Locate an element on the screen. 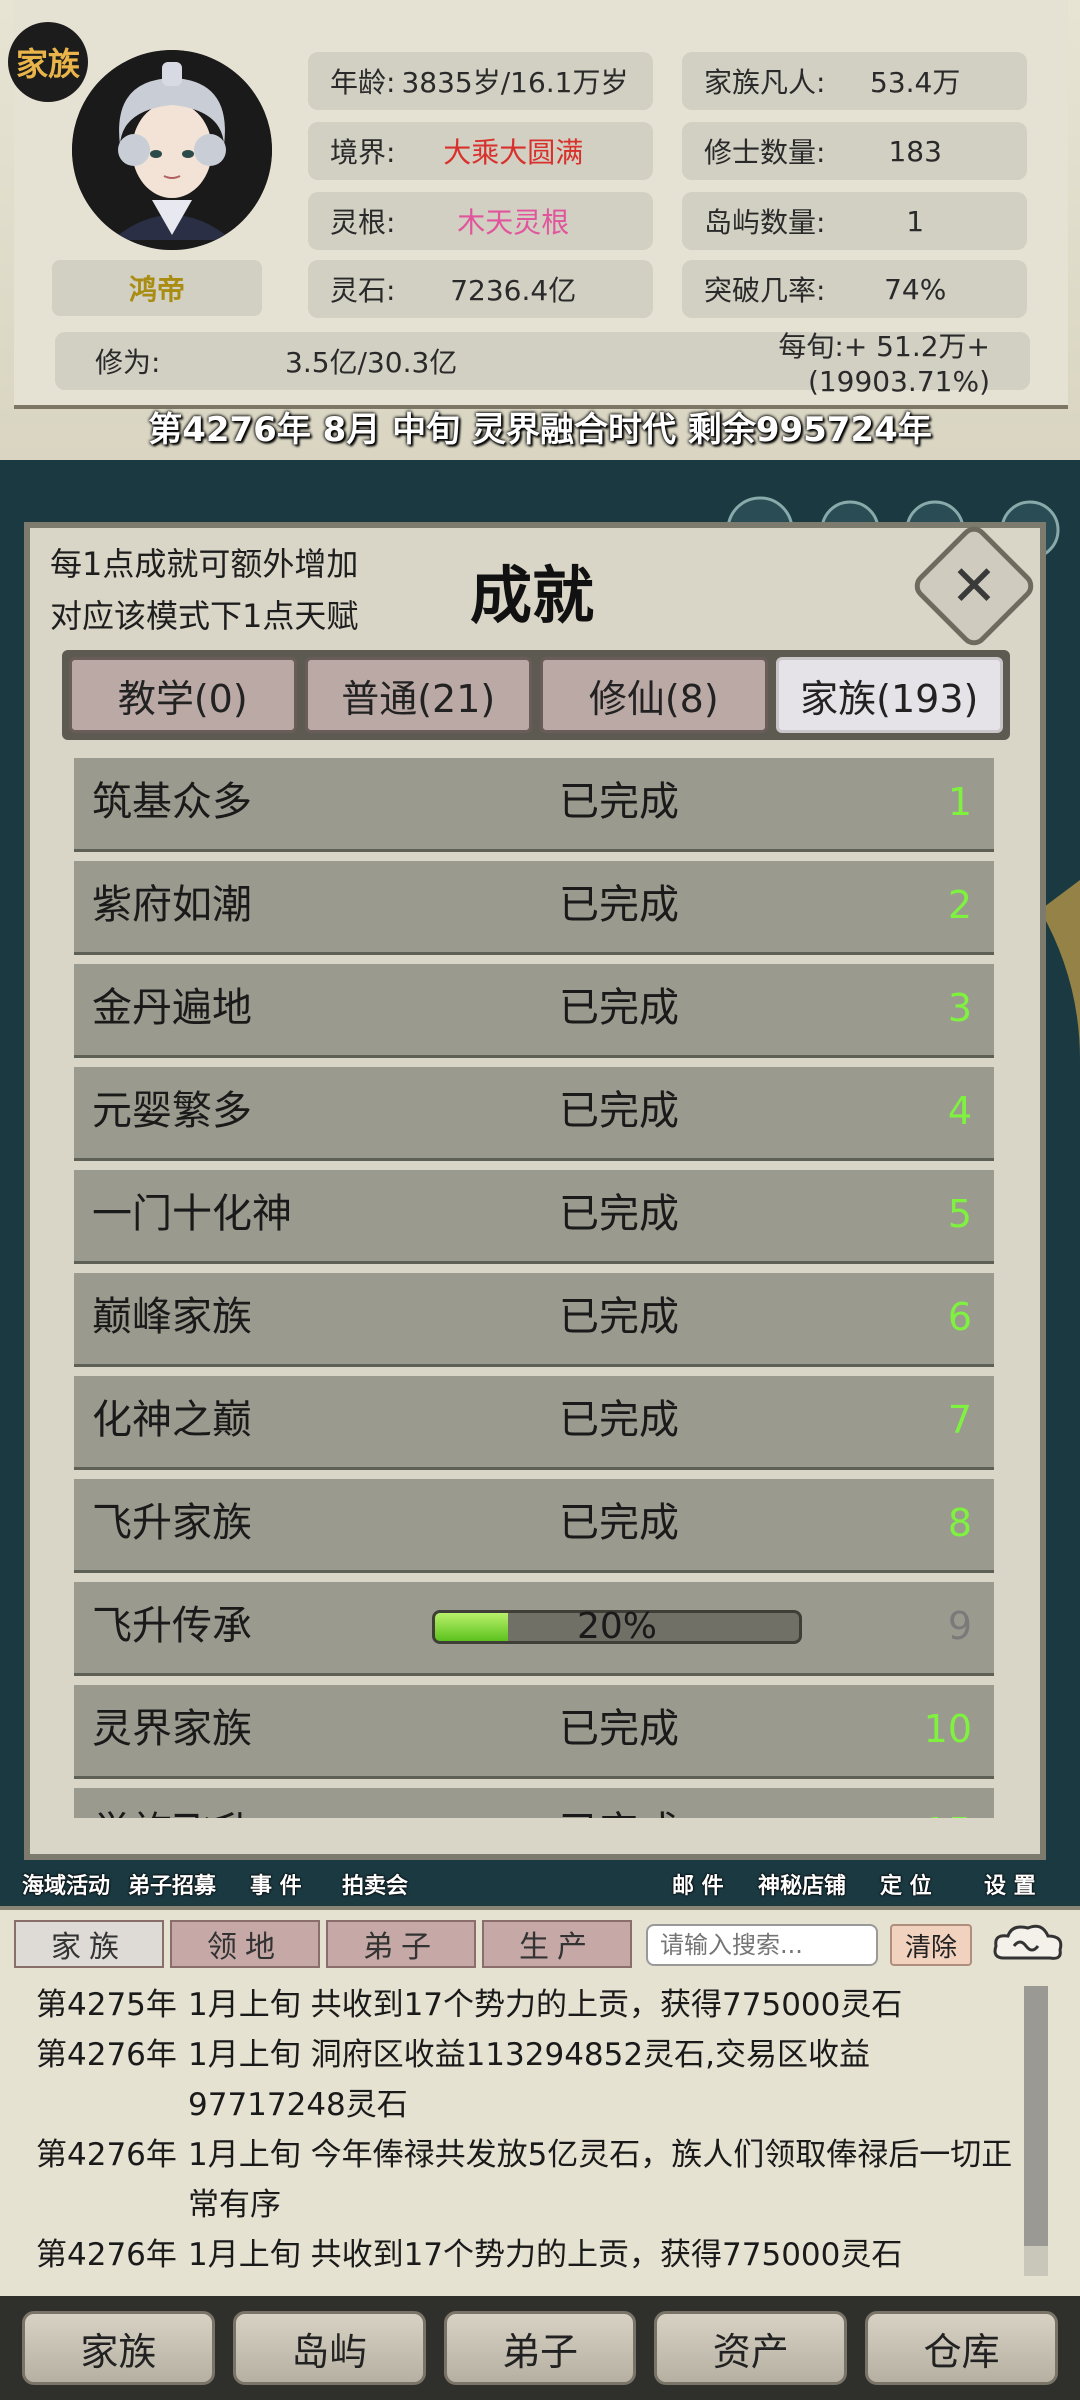 This screenshot has width=1080, height=2400. nav-warehouse: 仓库 is located at coordinates (961, 2348).